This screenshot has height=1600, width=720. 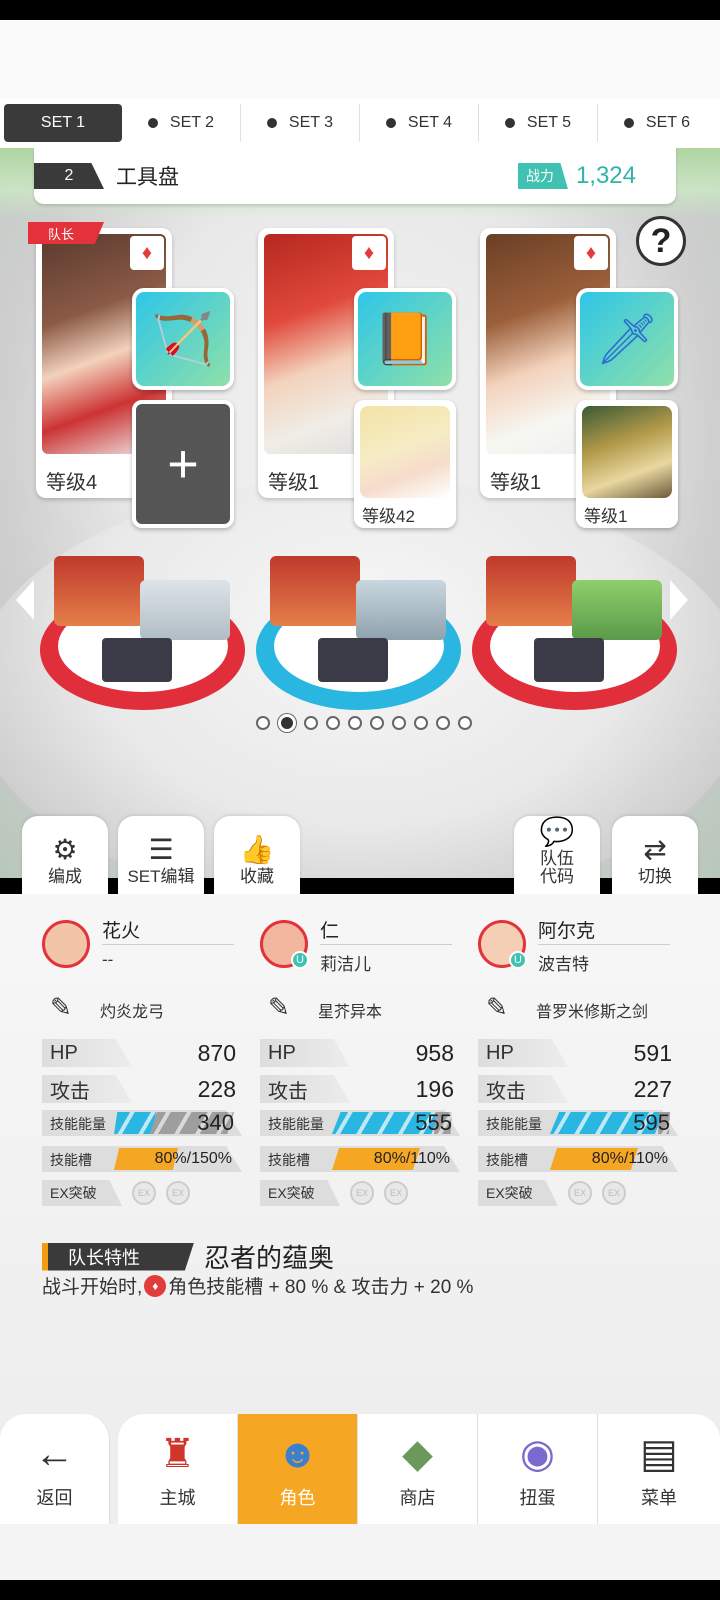 What do you see at coordinates (161, 877) in the screenshot?
I see `set-edit-label: SET编辑` at bounding box center [161, 877].